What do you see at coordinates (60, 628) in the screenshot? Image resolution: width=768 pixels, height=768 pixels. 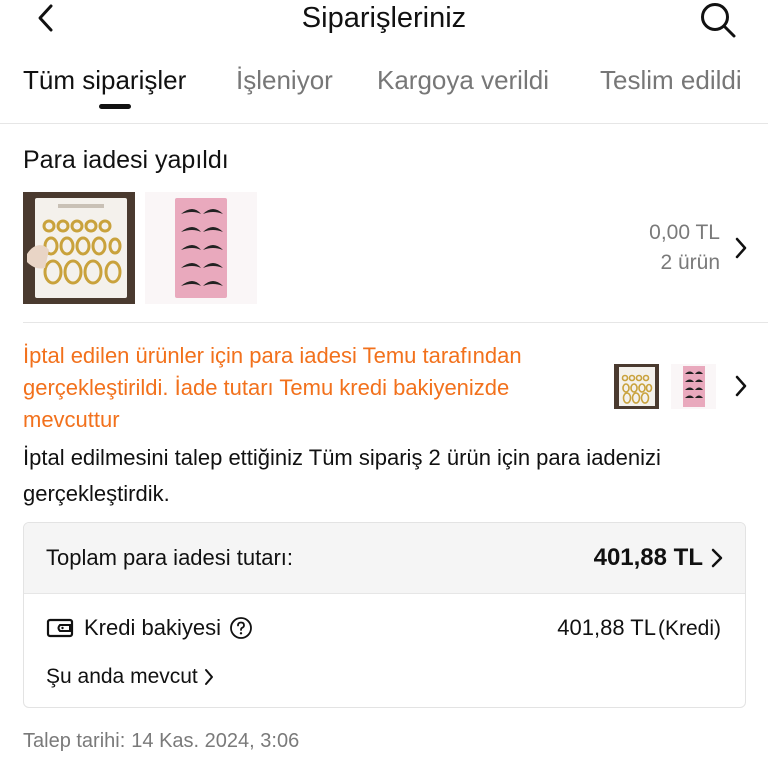 I see `wallet-icon` at bounding box center [60, 628].